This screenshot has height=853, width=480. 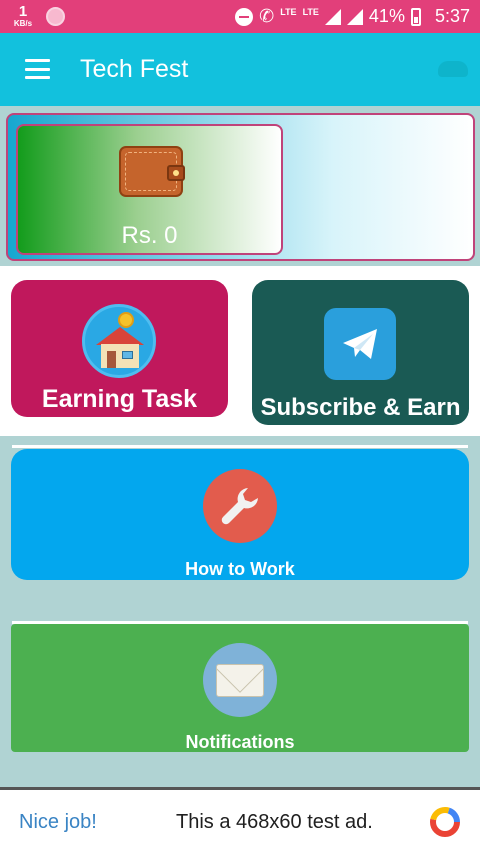 What do you see at coordinates (240, 506) in the screenshot?
I see `wrench-icon` at bounding box center [240, 506].